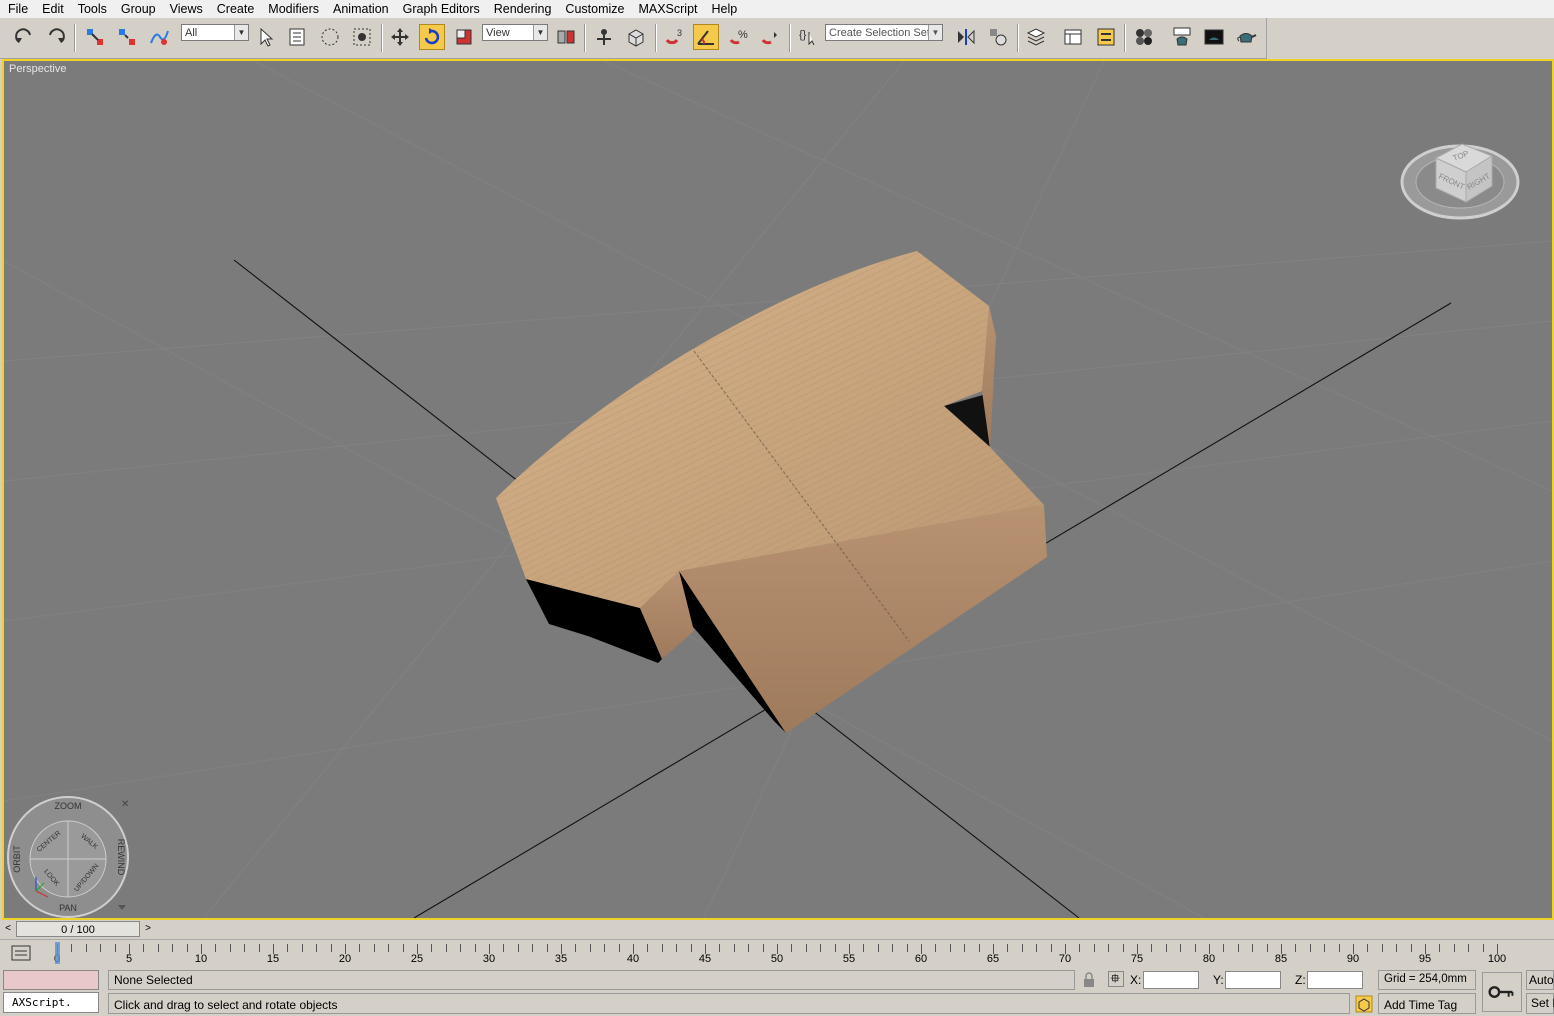  Describe the element at coordinates (777, 959) in the screenshot. I see `track-label: 50` at that location.